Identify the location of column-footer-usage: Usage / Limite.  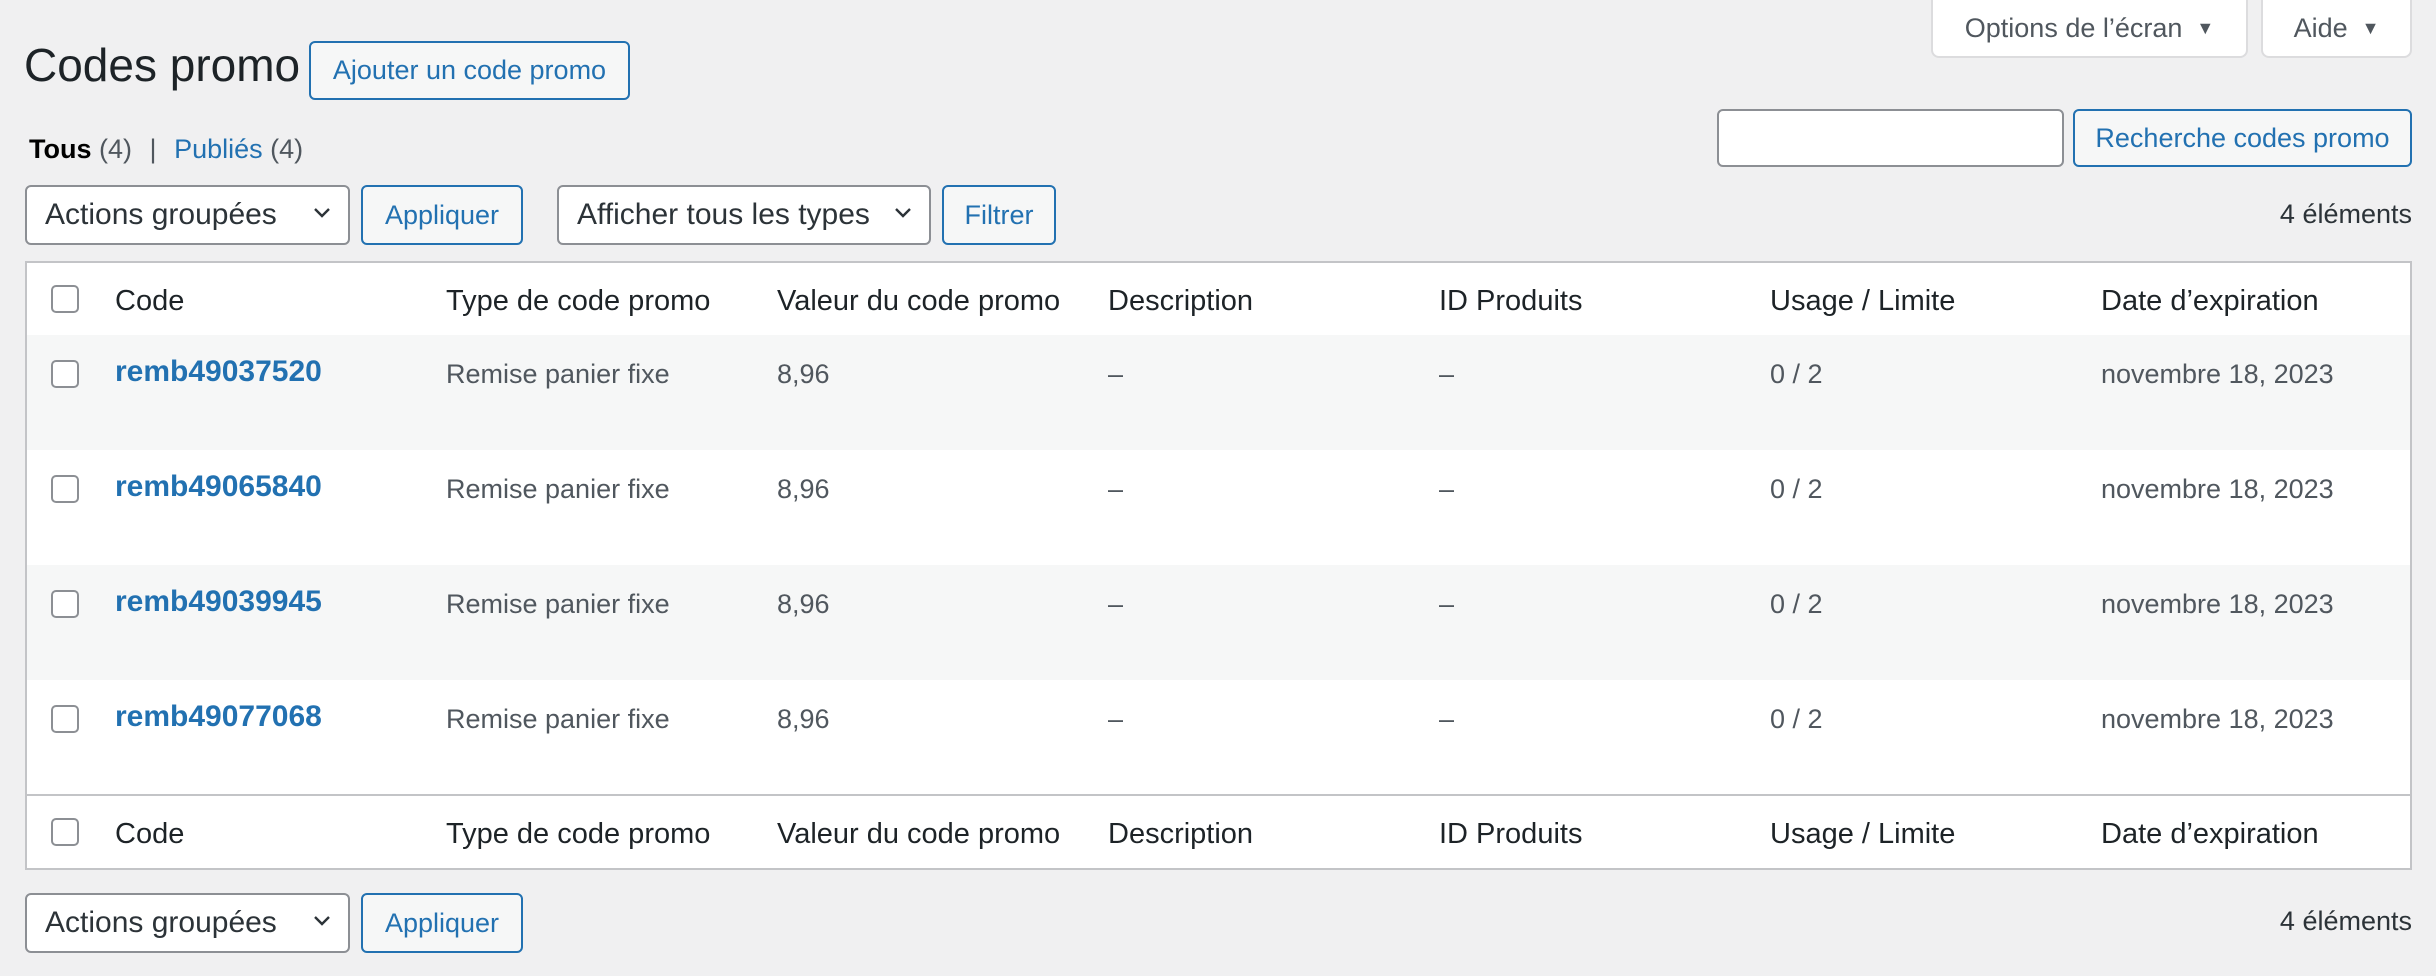
(1863, 834).